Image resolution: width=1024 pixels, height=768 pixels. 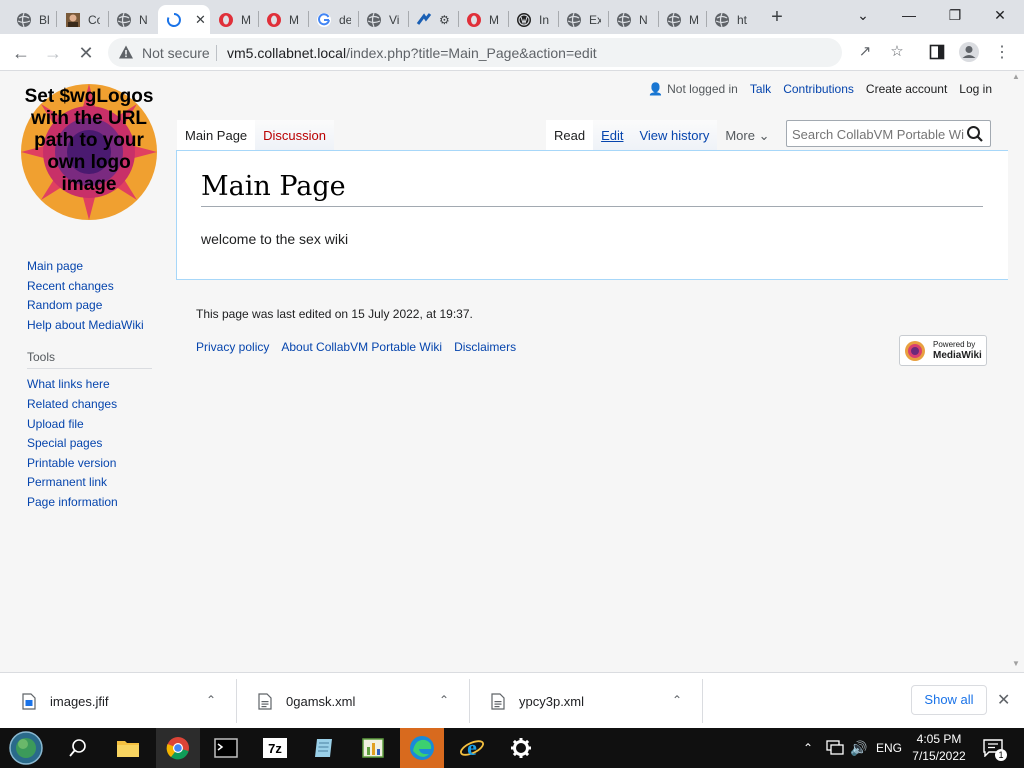 What do you see at coordinates (184, 19) in the screenshot?
I see `browser-tab-active: ✕` at bounding box center [184, 19].